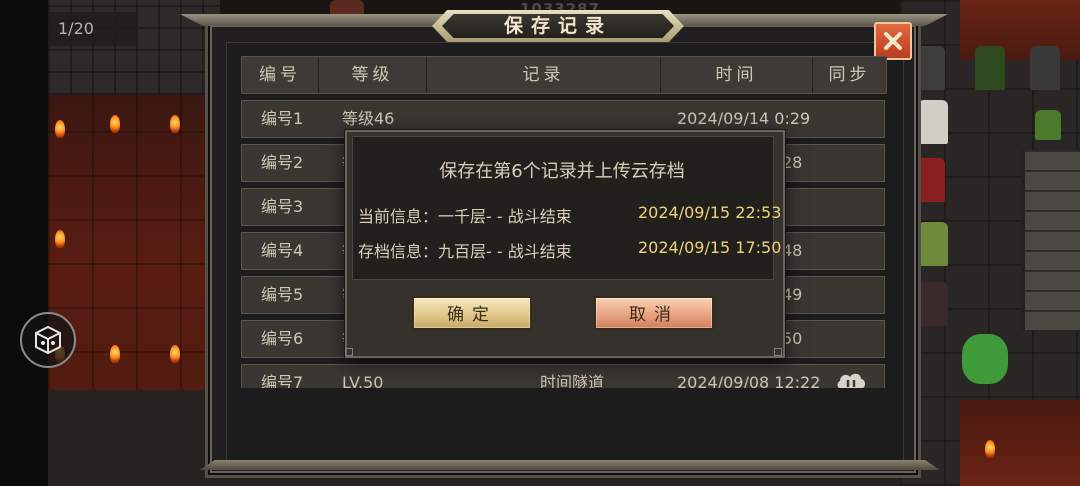 This screenshot has width=1080, height=486. What do you see at coordinates (792, 338) in the screenshot?
I see `row-time: 50` at bounding box center [792, 338].